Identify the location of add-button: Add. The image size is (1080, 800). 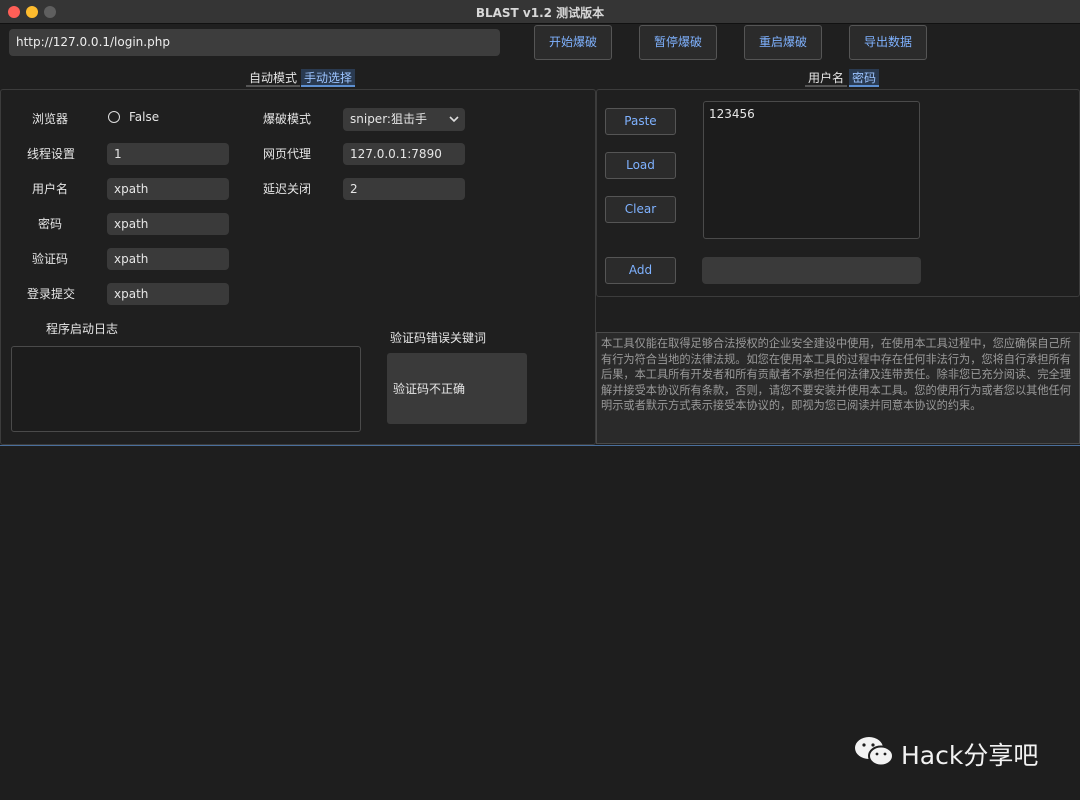
(640, 270).